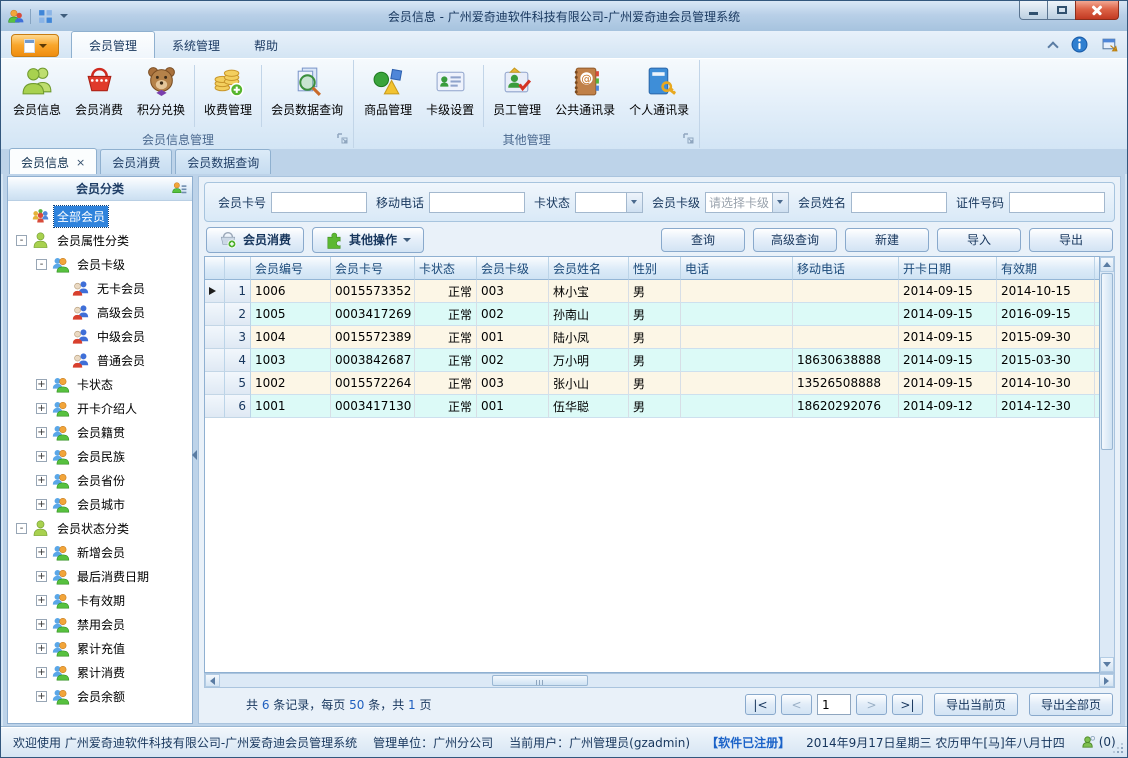  Describe the element at coordinates (101, 432) in the screenshot. I see `tree-item: + 会员籍贯` at that location.